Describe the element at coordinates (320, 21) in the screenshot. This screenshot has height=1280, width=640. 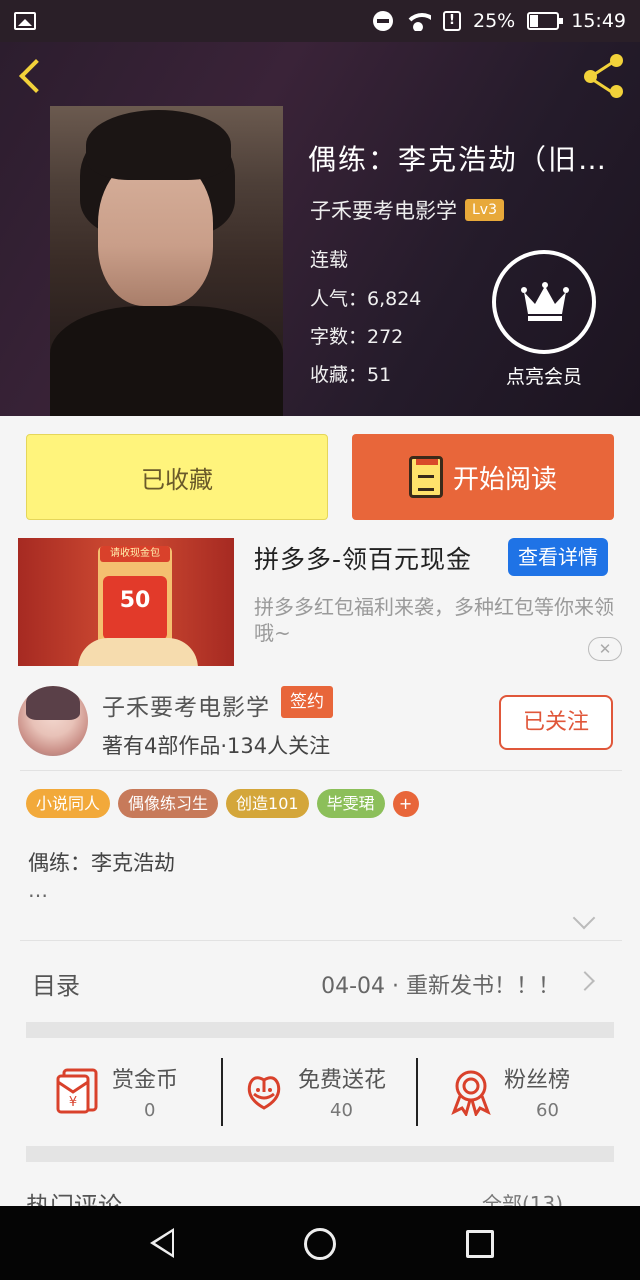
I see `status-bar: ! 25% 15:49` at that location.